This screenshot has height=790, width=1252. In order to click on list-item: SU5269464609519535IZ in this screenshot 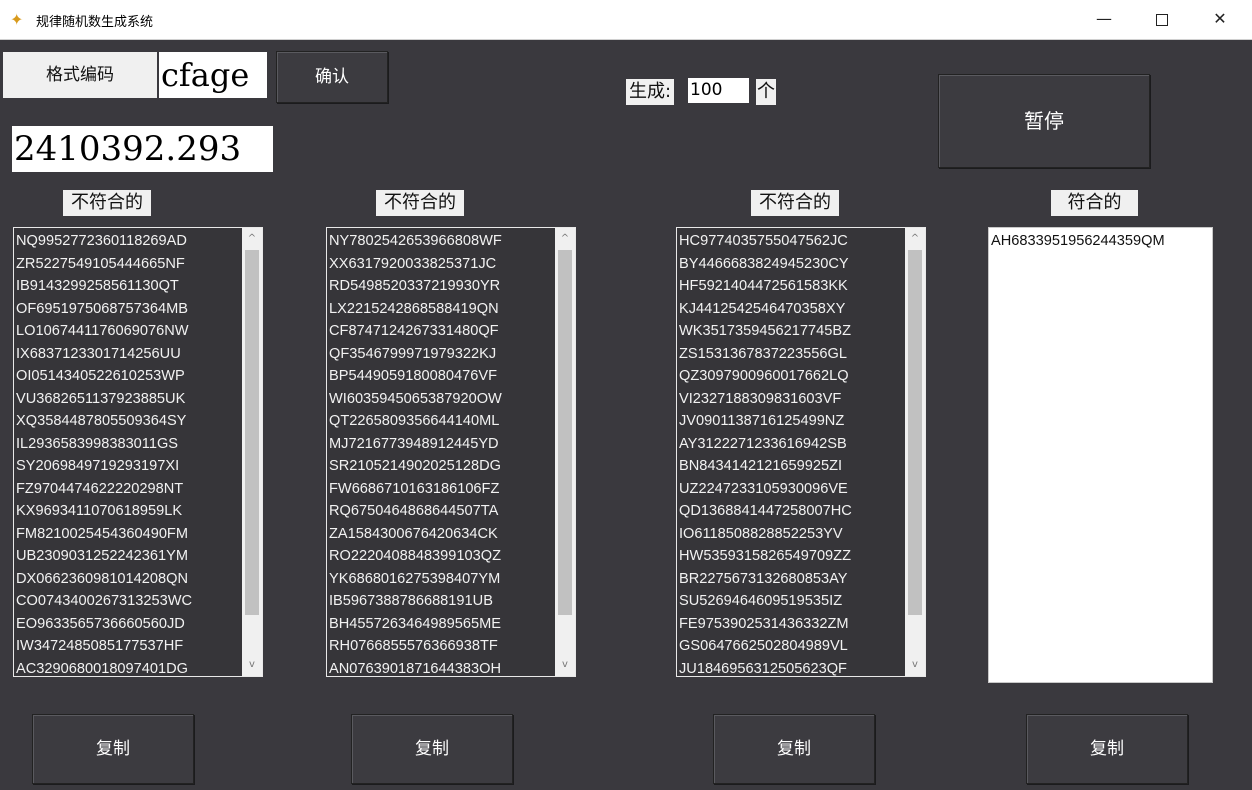, I will do `click(792, 601)`.